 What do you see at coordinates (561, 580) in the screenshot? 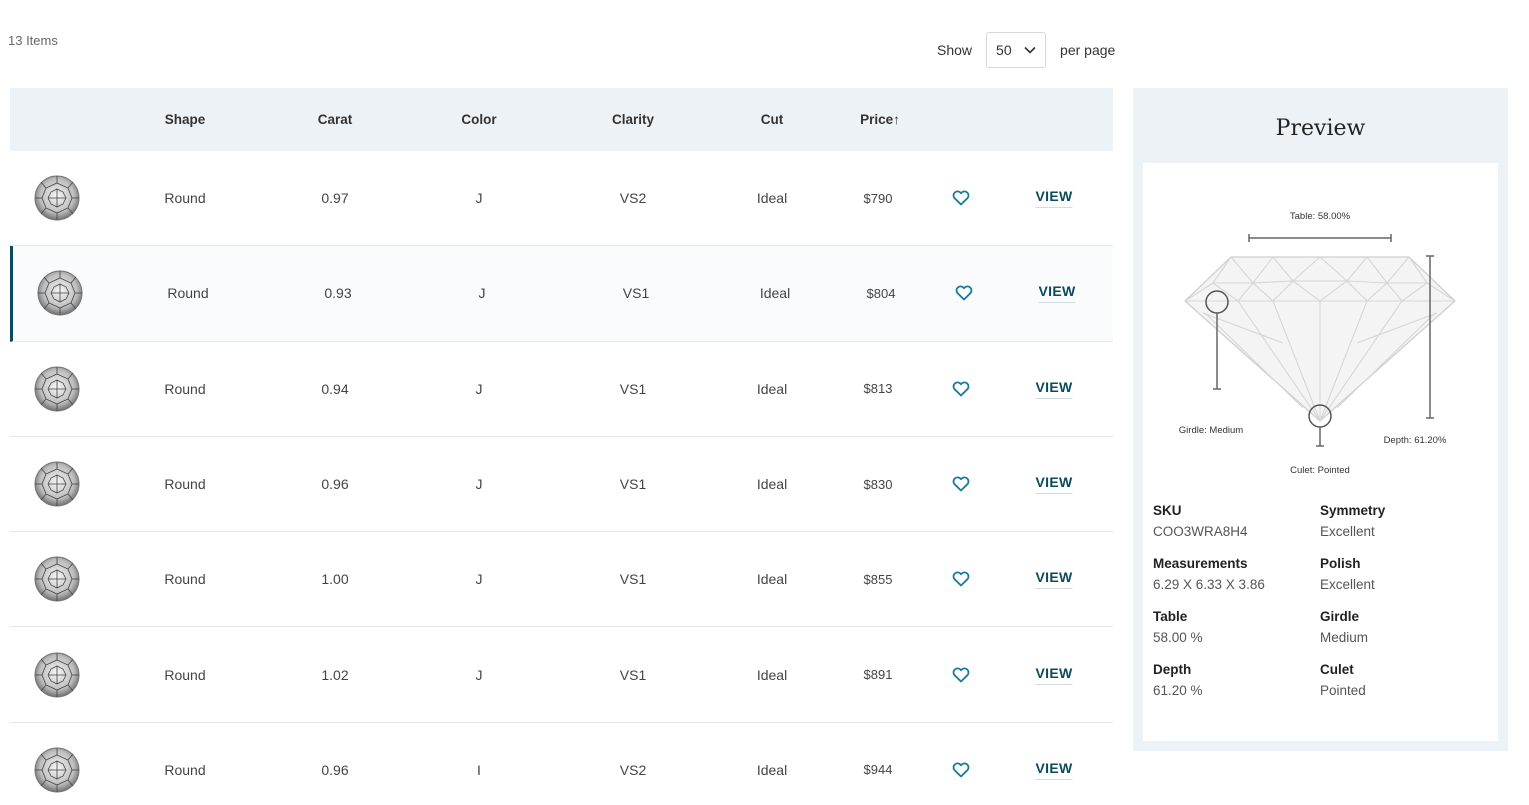
I see `table-row: Round 1.00 J VS1 Ideal $855 VIEW` at bounding box center [561, 580].